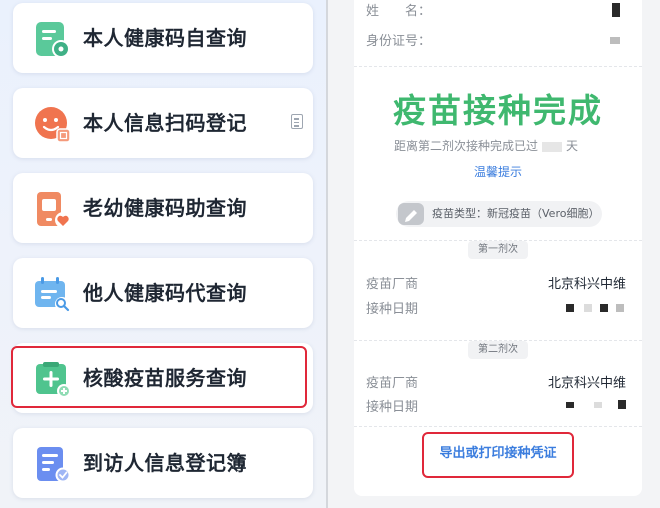  Describe the element at coordinates (616, 10) in the screenshot. I see `name-redacted` at that location.